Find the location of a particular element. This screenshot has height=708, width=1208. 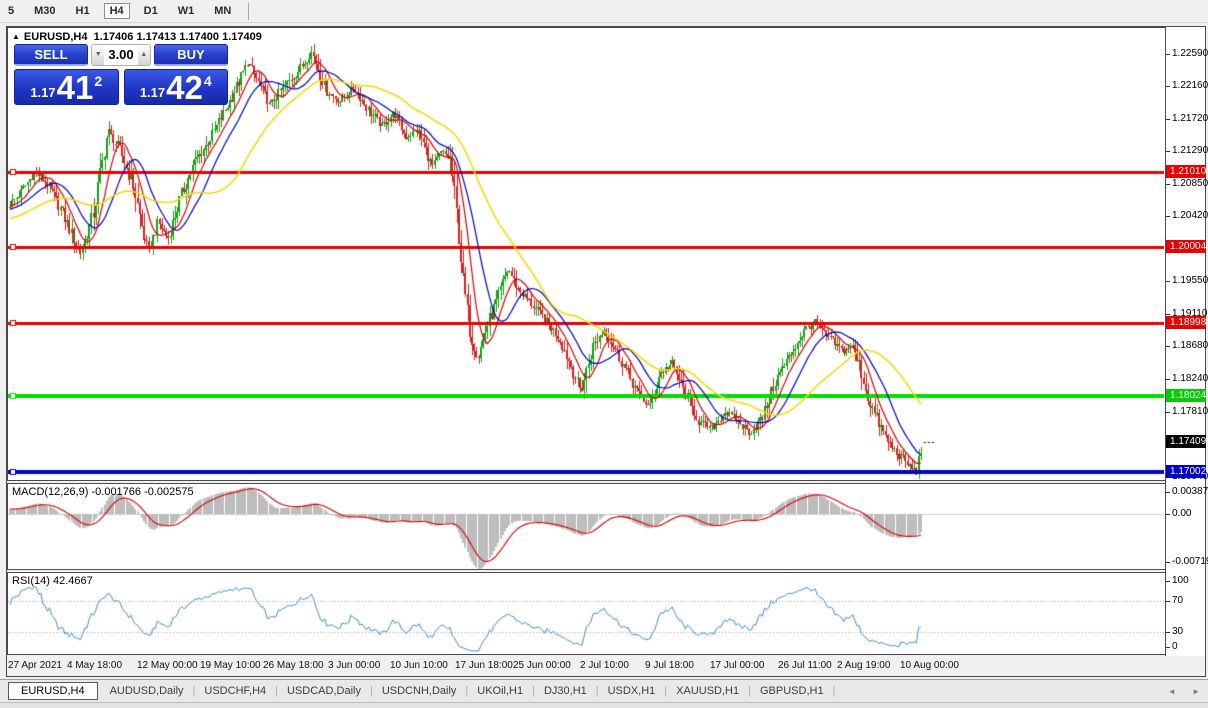

macd-axis-max: 0.003873 is located at coordinates (1187, 492).